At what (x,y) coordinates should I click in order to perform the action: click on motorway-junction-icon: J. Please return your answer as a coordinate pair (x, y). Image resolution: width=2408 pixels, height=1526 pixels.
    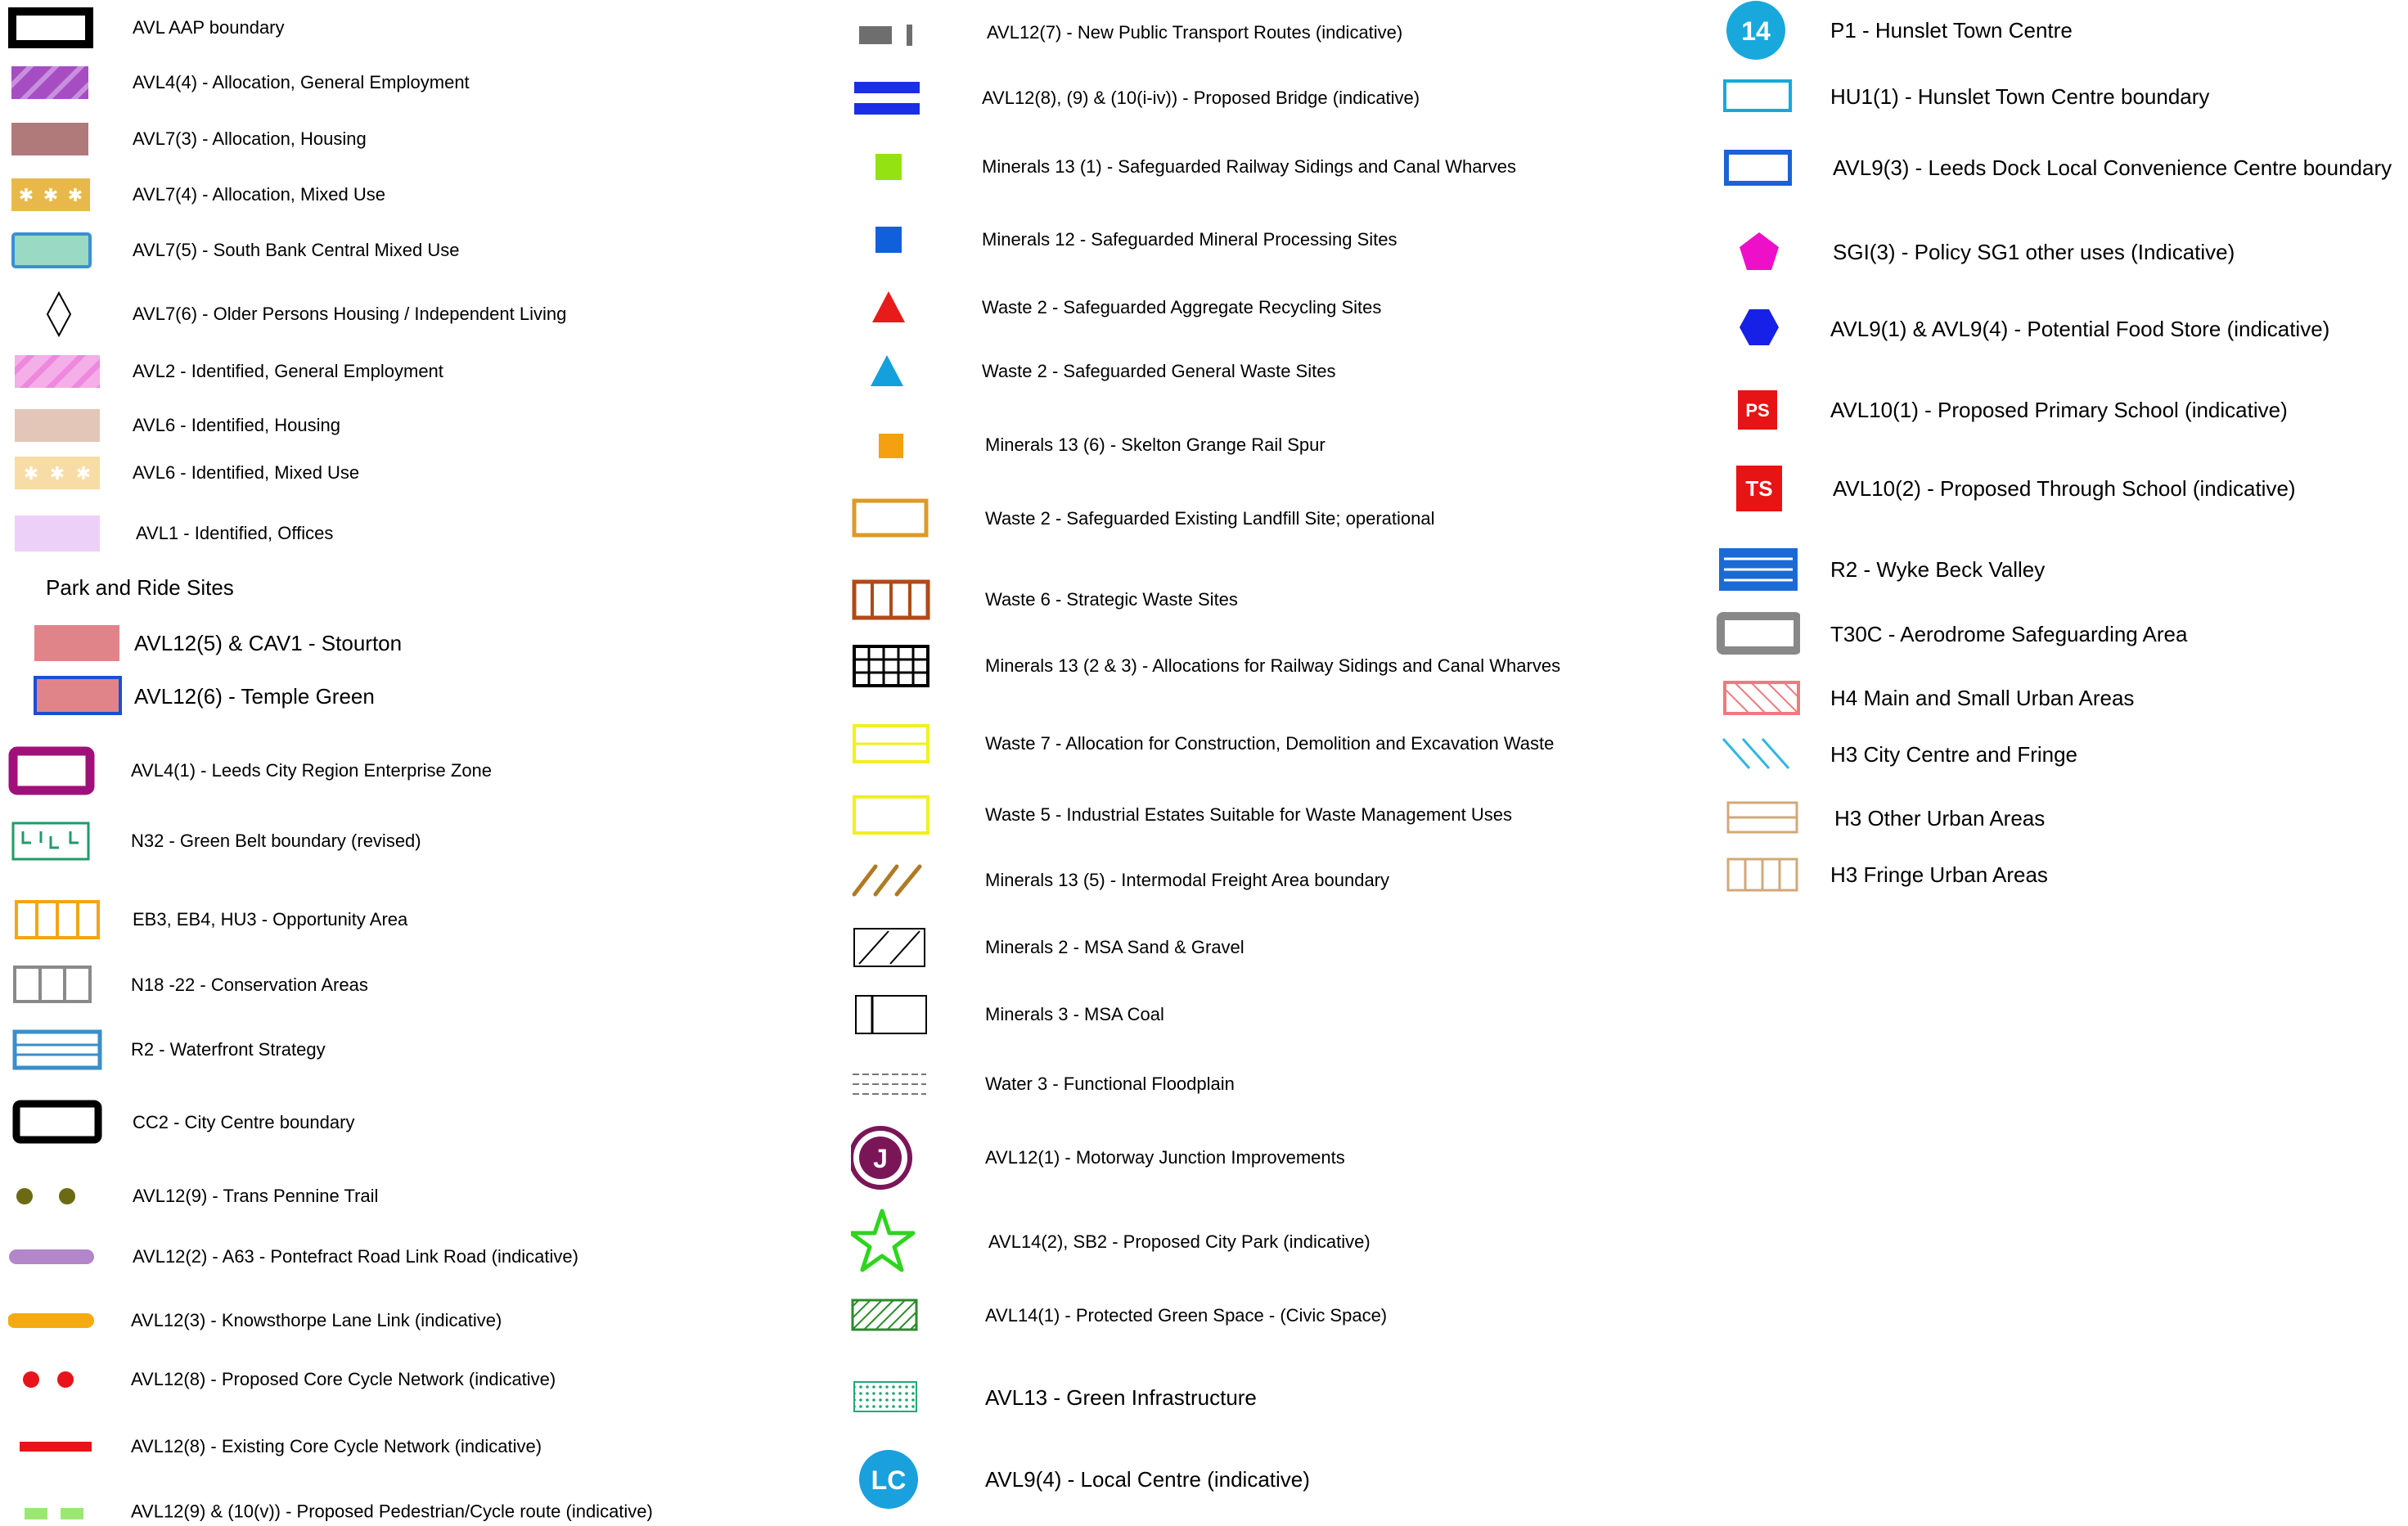
    Looking at the image, I should click on (882, 1158).